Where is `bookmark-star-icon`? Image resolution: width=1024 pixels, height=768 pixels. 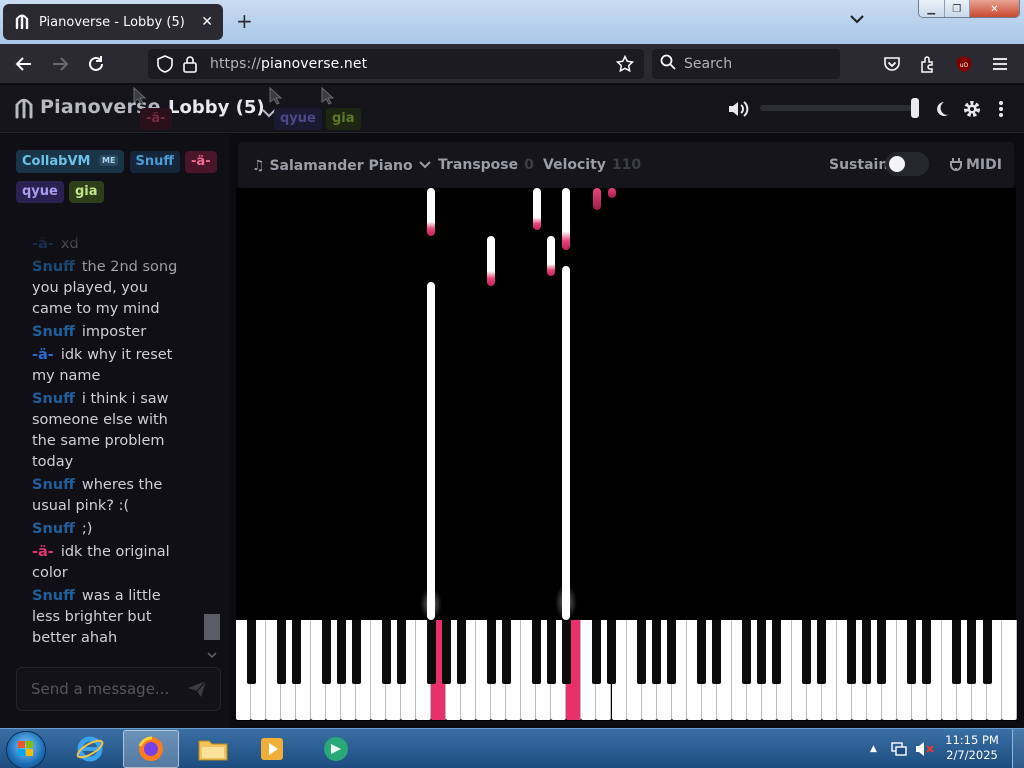 bookmark-star-icon is located at coordinates (625, 65).